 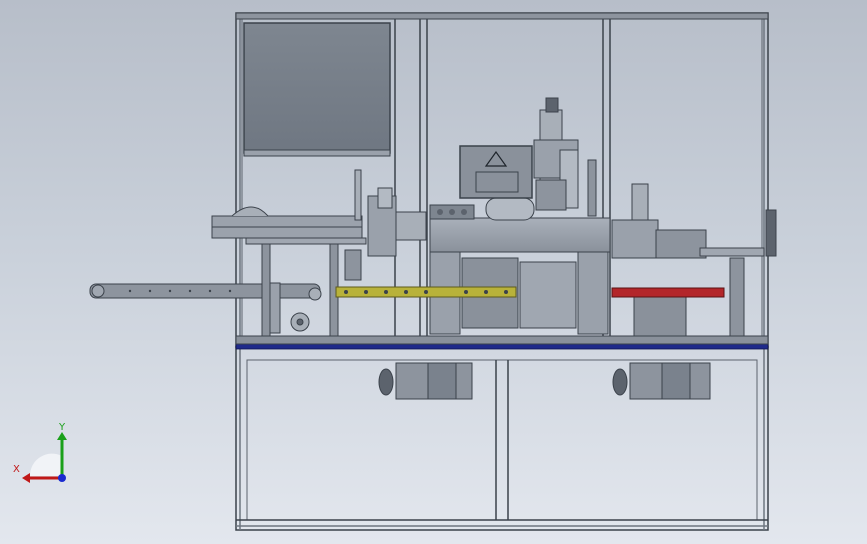 What do you see at coordinates (16, 469) in the screenshot?
I see `x-axis-label: X` at bounding box center [16, 469].